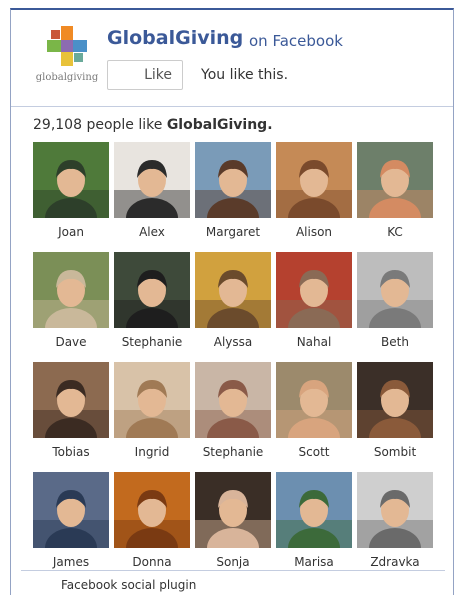 Image resolution: width=466 pixels, height=595 pixels. What do you see at coordinates (395, 452) in the screenshot?
I see `fan-name: Sombit` at bounding box center [395, 452].